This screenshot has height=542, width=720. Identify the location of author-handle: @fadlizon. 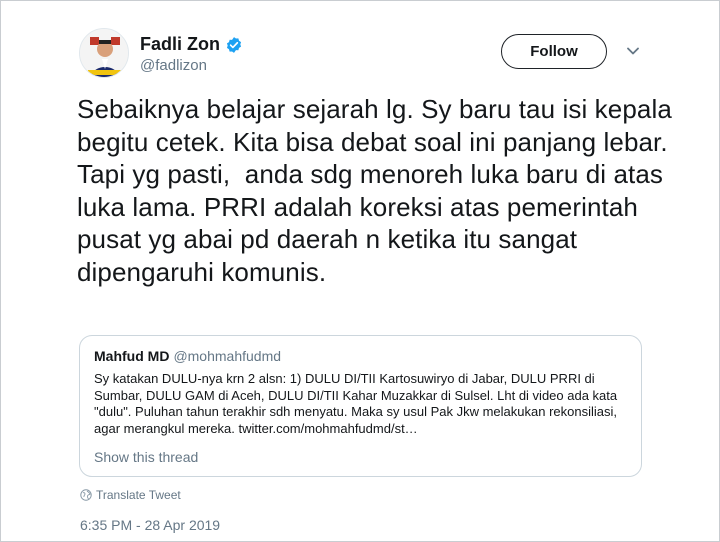
(173, 65).